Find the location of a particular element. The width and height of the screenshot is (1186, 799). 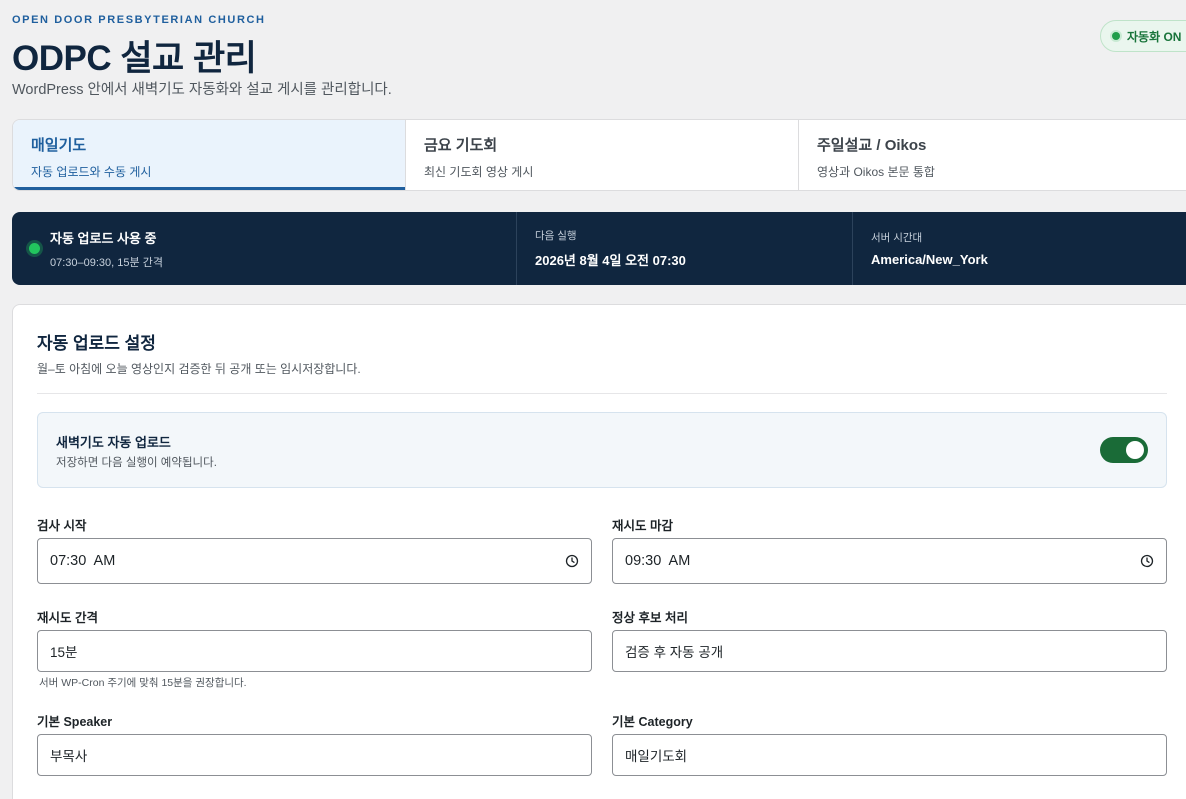

retry-interval-label: 재시도 간격 is located at coordinates (67, 618).